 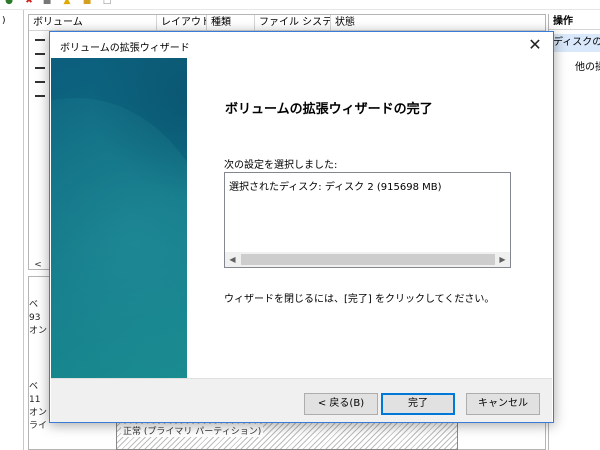 I want to click on cancel-button: キャンセル, so click(x=503, y=404).